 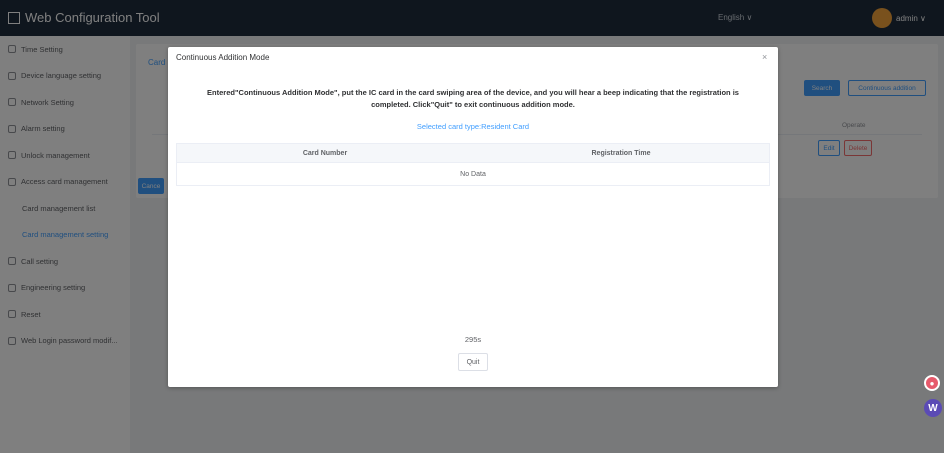 I want to click on registered-cards-table: Card Number Registration Time No Data, so click(x=473, y=164).